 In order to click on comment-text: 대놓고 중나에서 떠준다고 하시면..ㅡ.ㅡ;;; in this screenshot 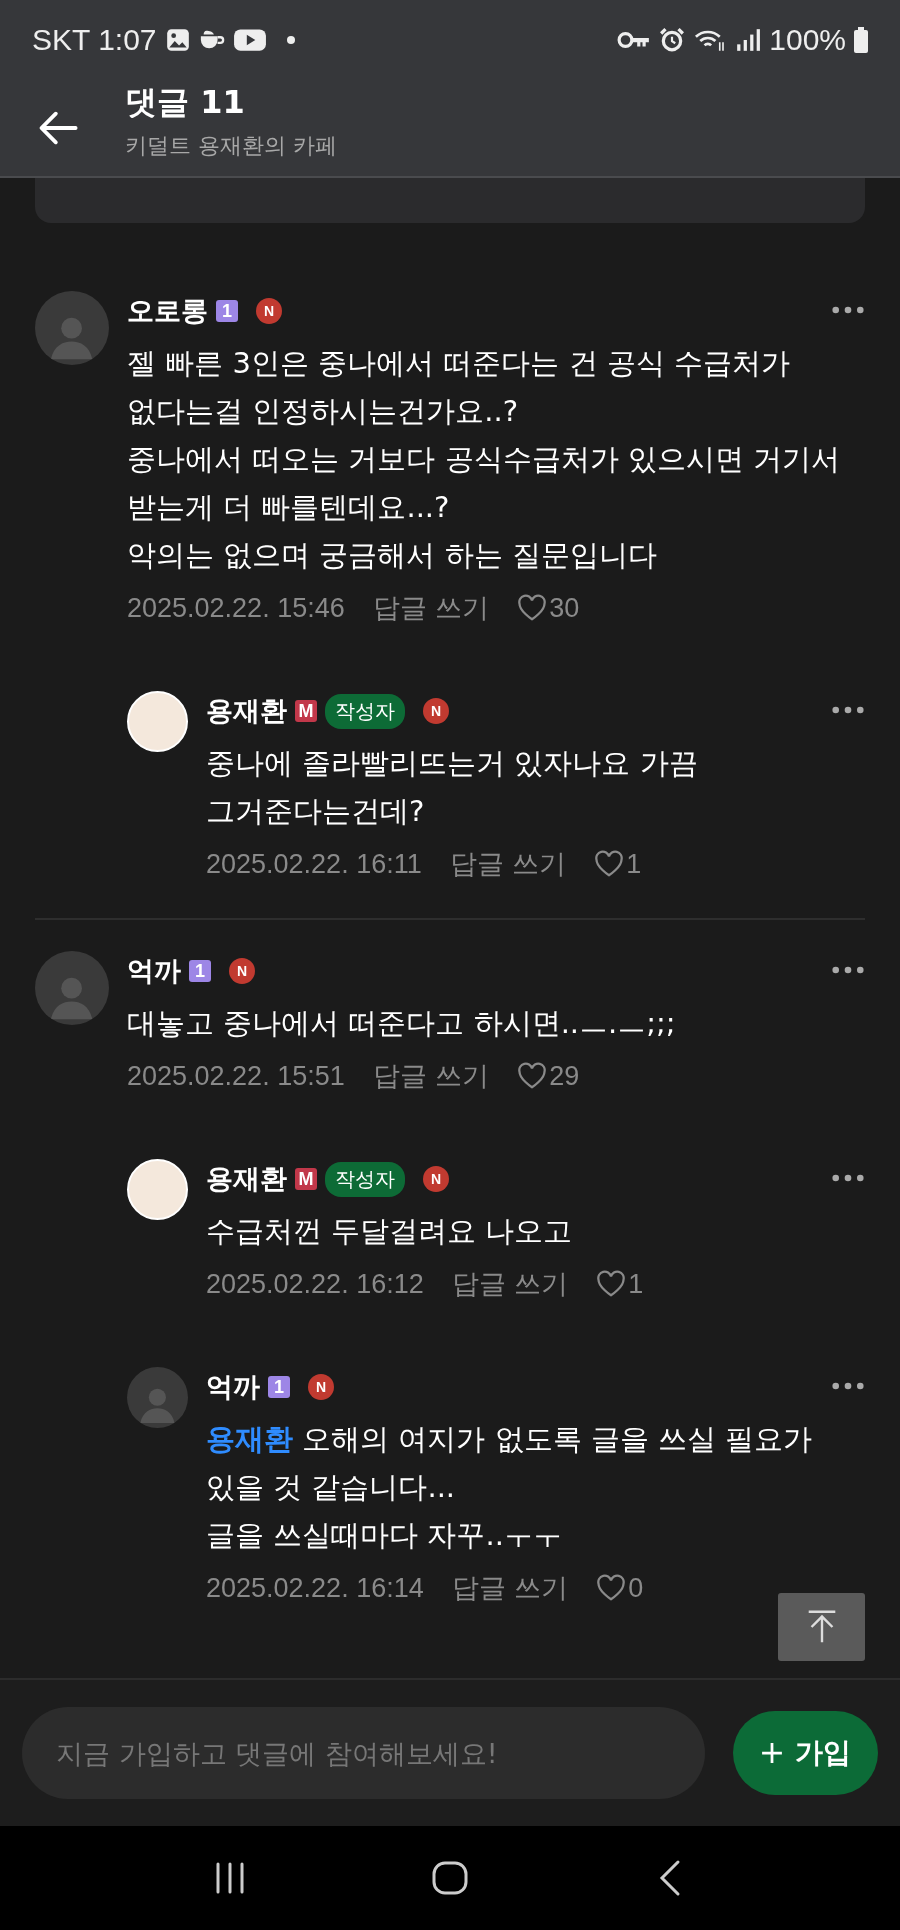, I will do `click(402, 1023)`.